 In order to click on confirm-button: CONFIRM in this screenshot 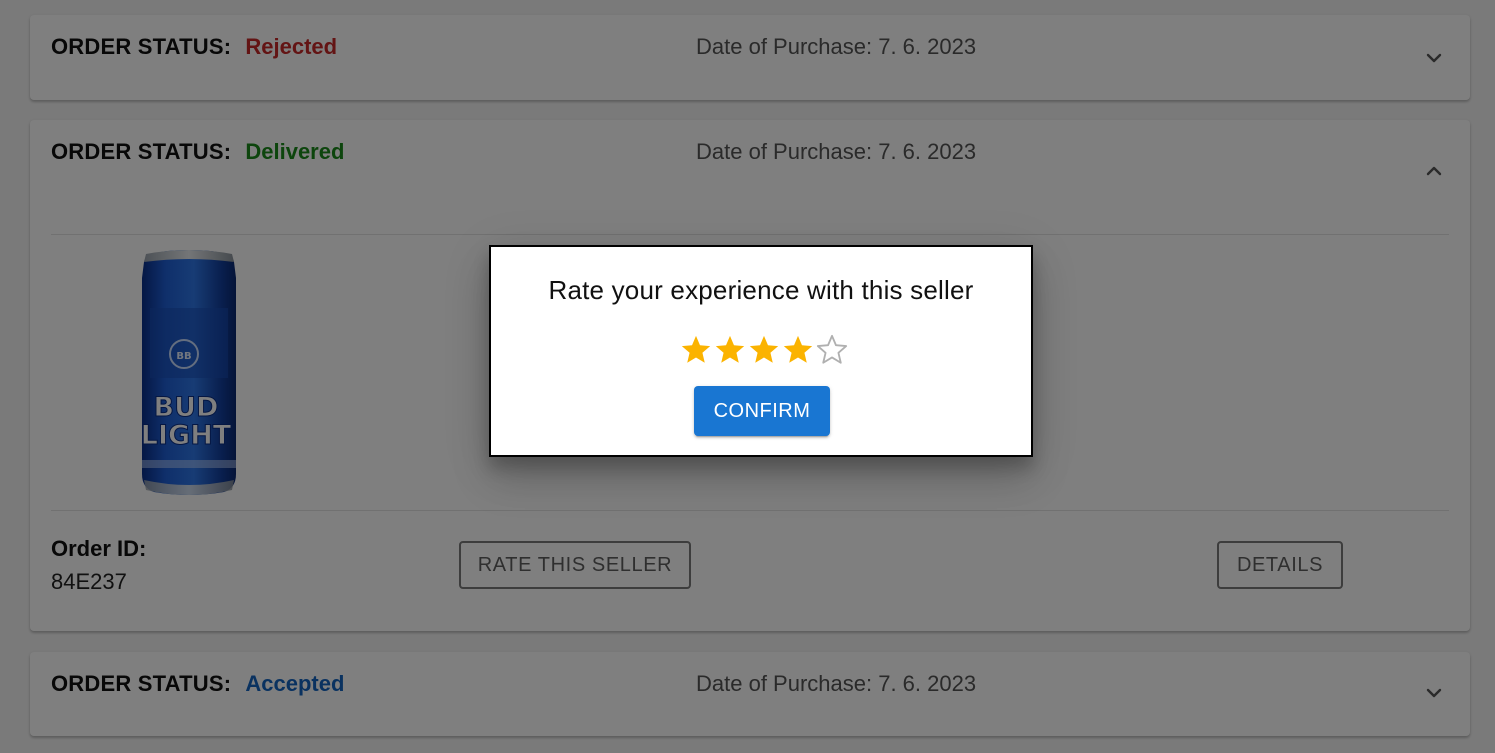, I will do `click(762, 411)`.